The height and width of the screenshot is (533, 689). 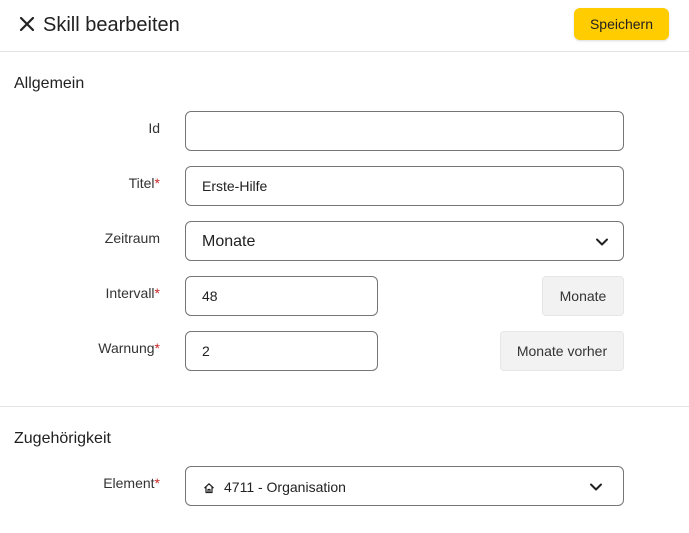 I want to click on section-divider, so click(x=344, y=406).